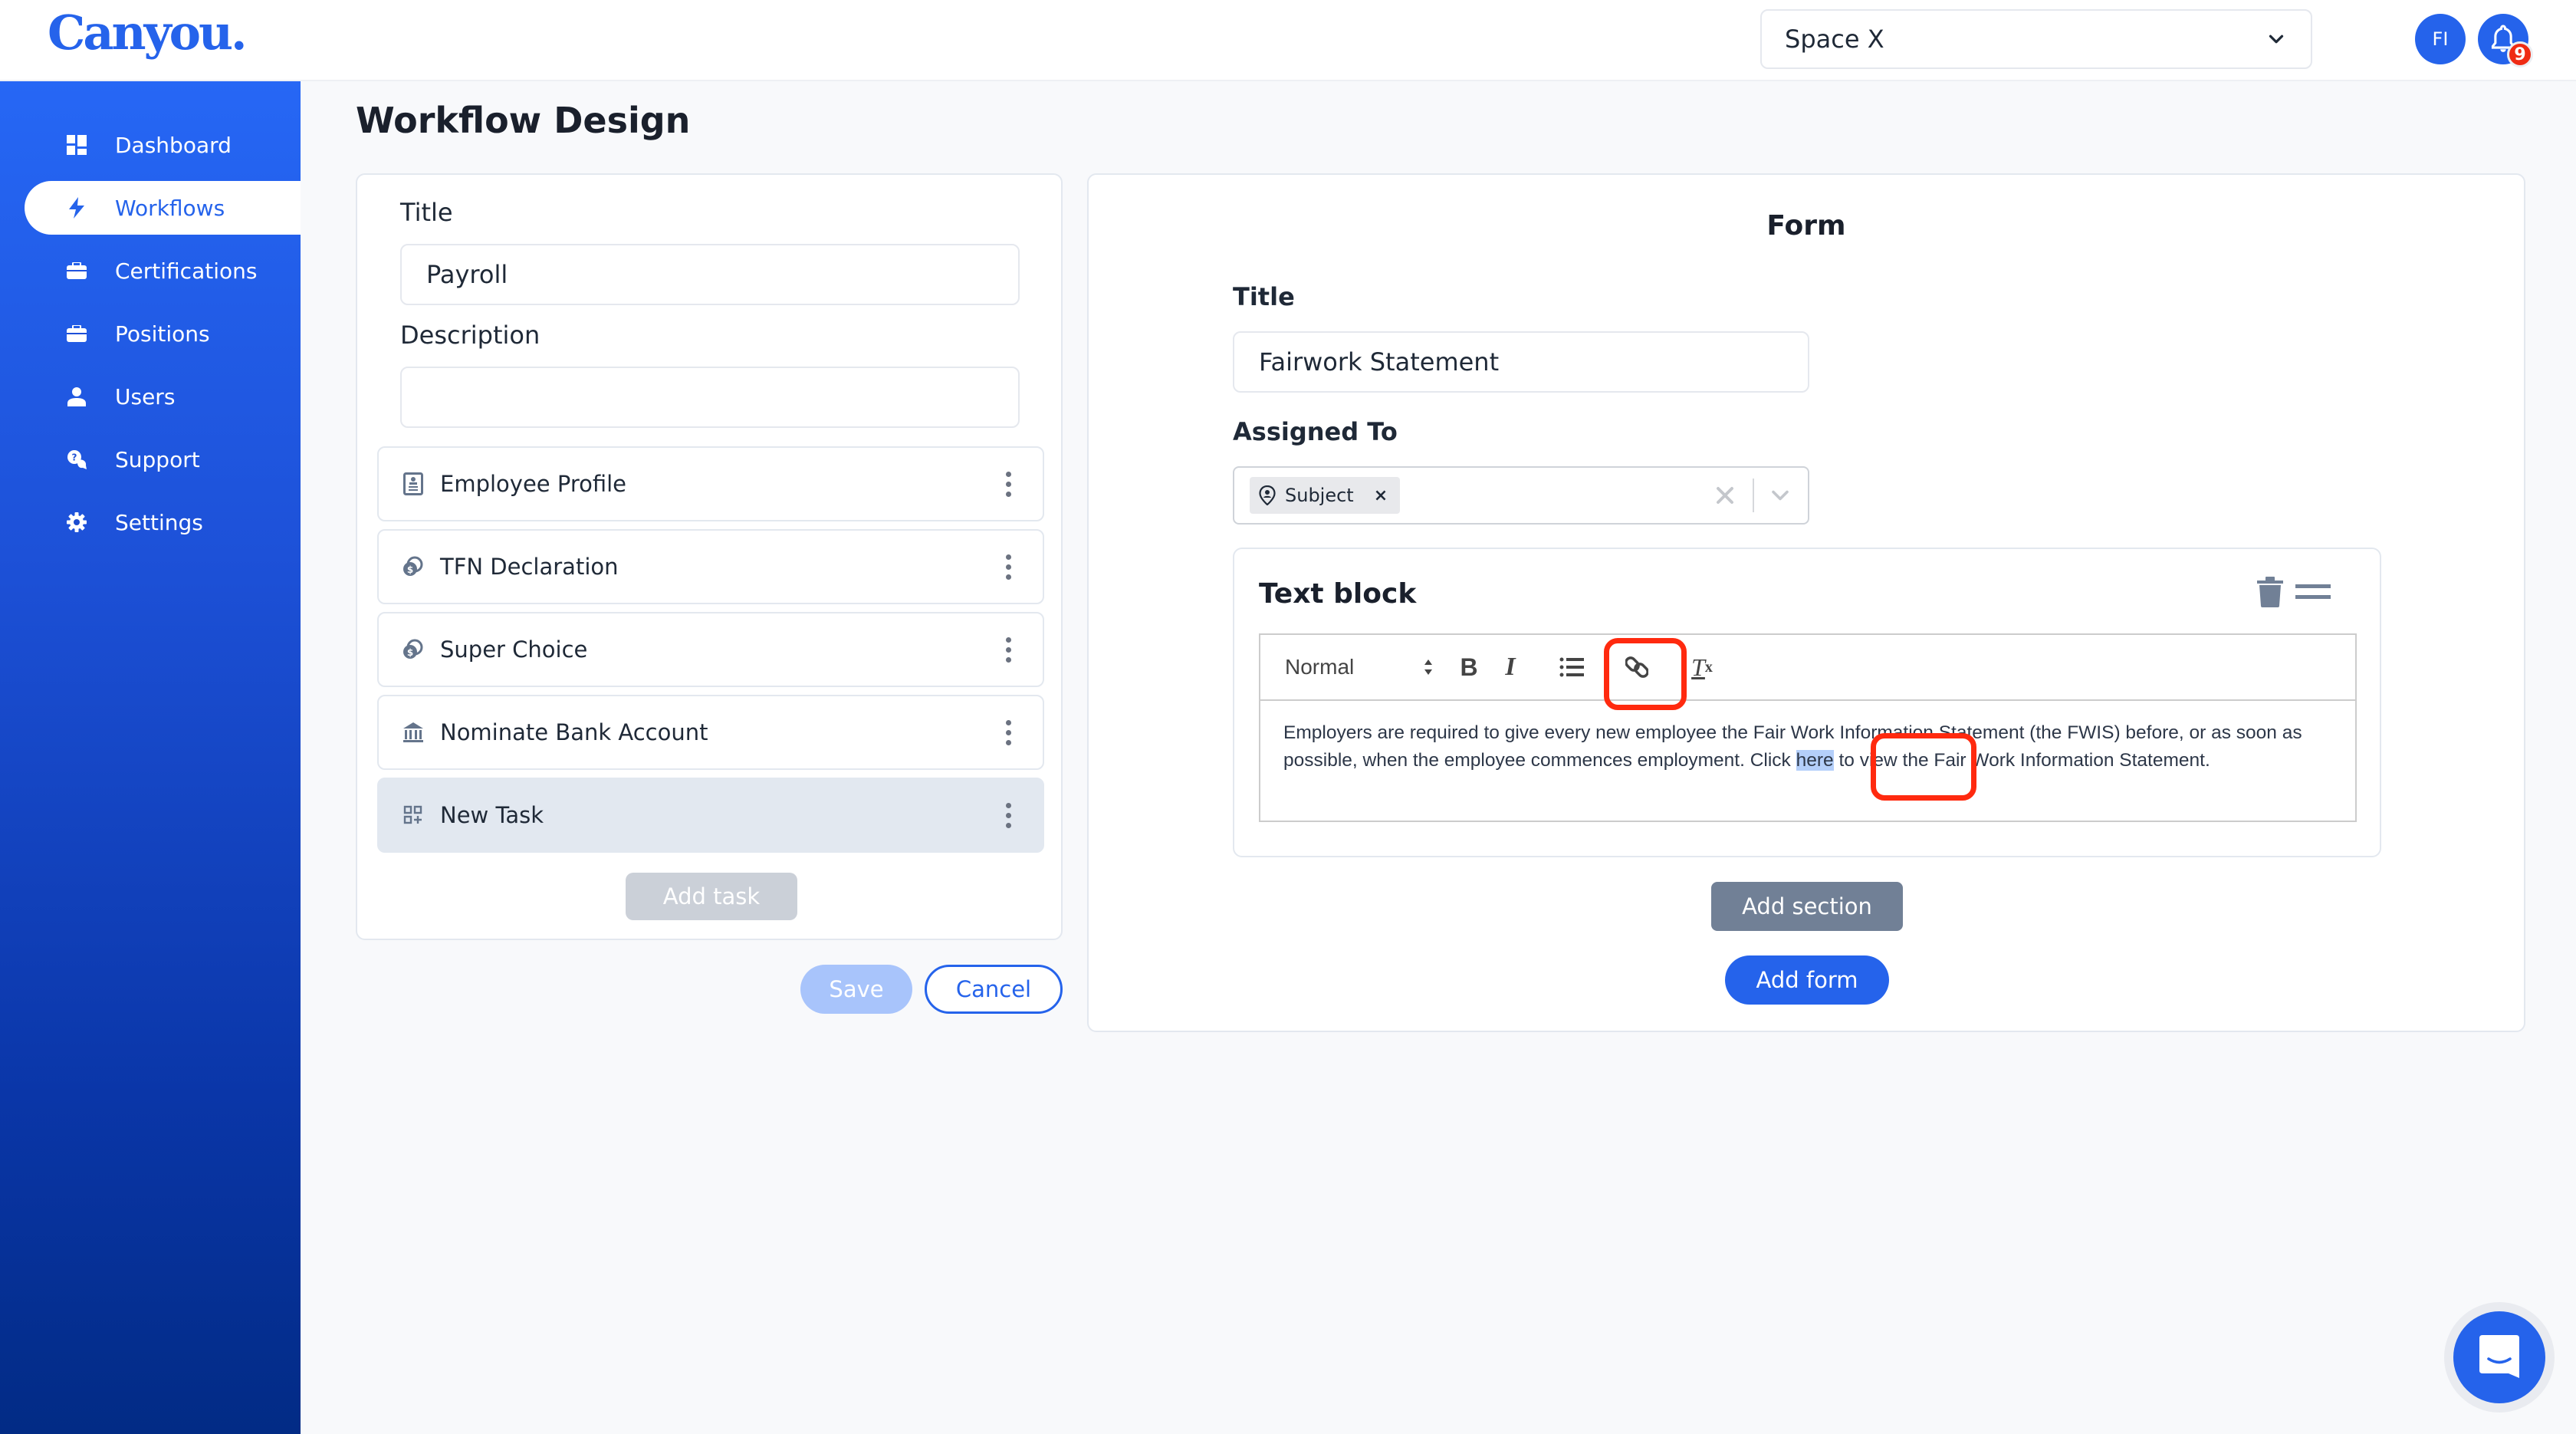 Image resolution: width=2576 pixels, height=1434 pixels. What do you see at coordinates (856, 989) in the screenshot?
I see `save-button: Save` at bounding box center [856, 989].